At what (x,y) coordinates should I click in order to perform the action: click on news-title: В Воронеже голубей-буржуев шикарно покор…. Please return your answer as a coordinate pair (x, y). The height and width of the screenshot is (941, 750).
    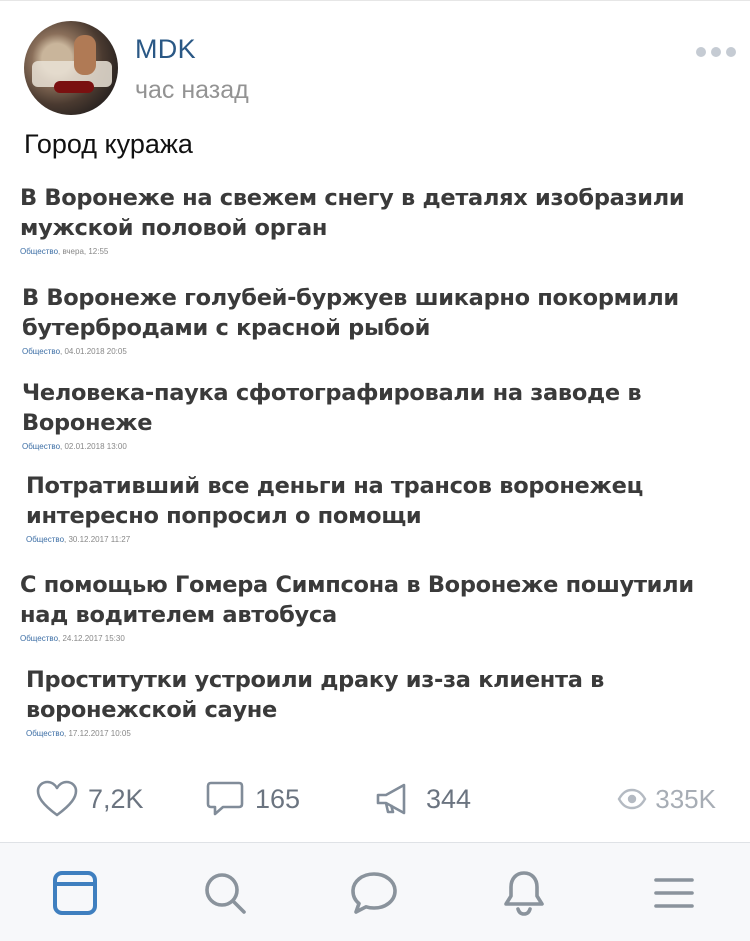
    Looking at the image, I should click on (350, 313).